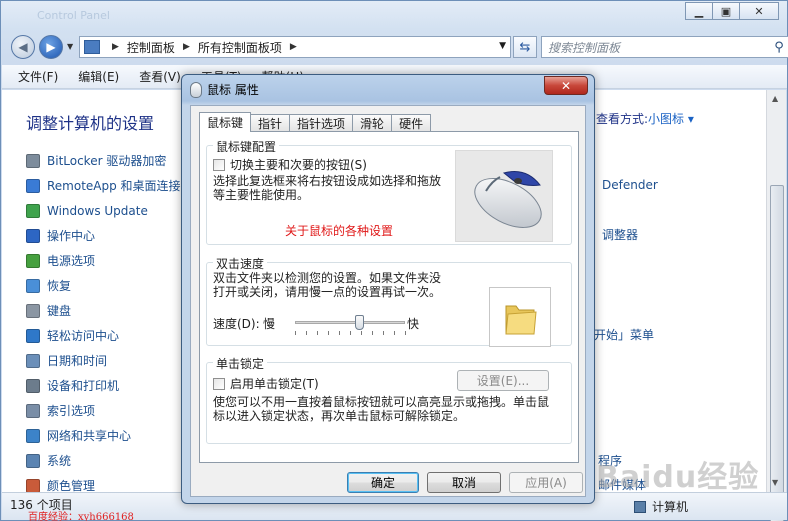  Describe the element at coordinates (83, 385) in the screenshot. I see `list-item-label: 设备和打印机` at that location.